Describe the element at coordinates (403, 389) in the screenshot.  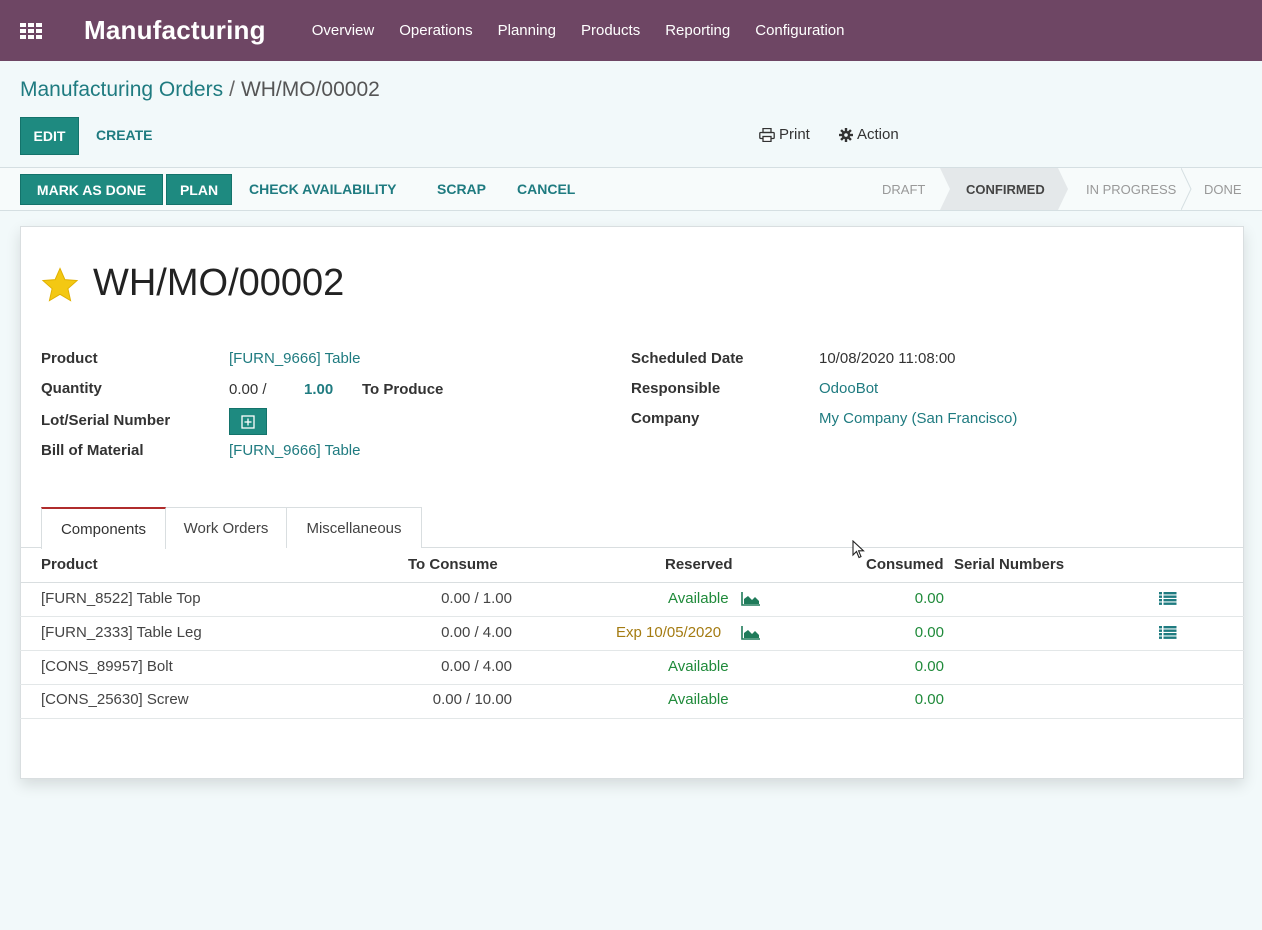
I see `quantity-suffix: To Produce` at that location.